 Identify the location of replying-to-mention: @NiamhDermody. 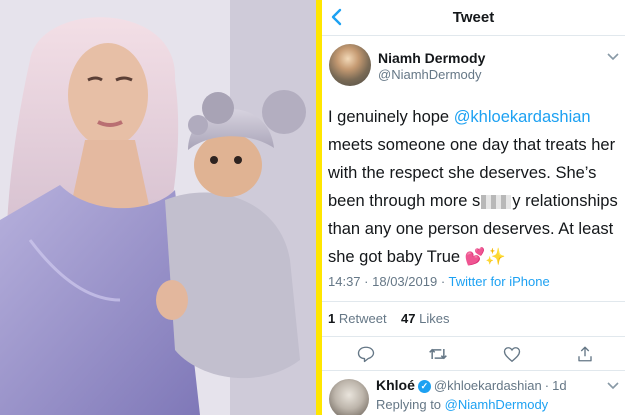
(497, 404).